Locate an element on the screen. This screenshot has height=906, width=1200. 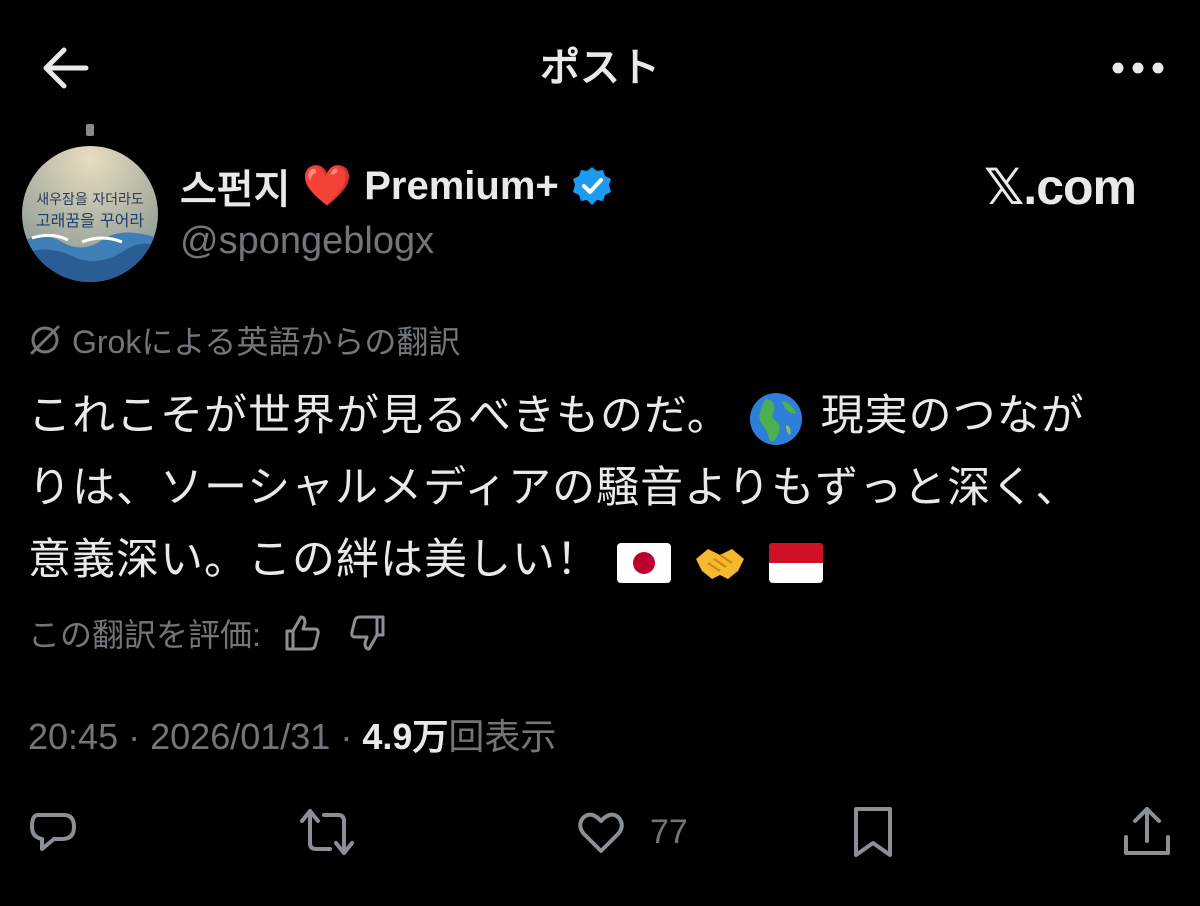
avatar-image: 새우잠을 자더라도 고래꿈을 꾸어라 is located at coordinates (90, 214).